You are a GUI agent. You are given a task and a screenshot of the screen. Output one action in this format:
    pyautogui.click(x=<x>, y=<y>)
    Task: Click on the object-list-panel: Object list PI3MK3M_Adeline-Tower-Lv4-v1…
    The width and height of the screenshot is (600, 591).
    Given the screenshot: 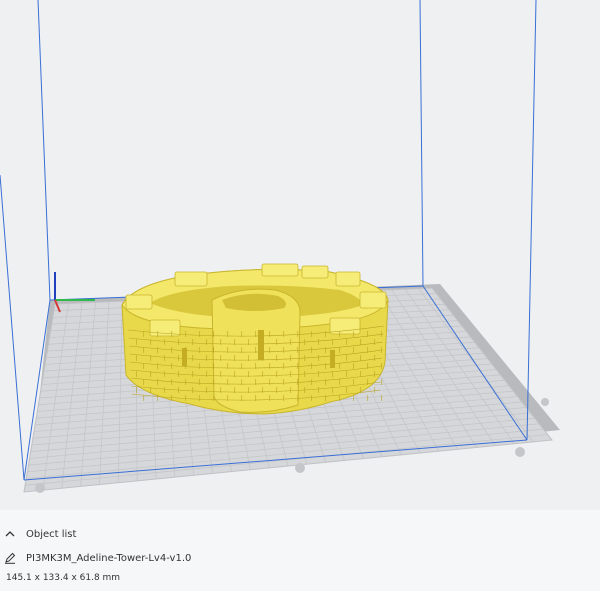 What is the action you would take?
    pyautogui.click(x=300, y=550)
    